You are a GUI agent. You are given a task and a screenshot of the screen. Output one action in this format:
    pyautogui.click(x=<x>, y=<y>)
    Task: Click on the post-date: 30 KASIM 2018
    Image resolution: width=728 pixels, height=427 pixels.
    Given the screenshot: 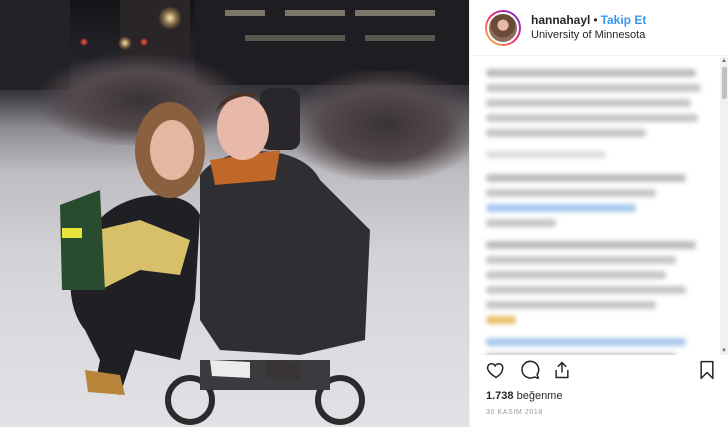 What is the action you would take?
    pyautogui.click(x=514, y=412)
    